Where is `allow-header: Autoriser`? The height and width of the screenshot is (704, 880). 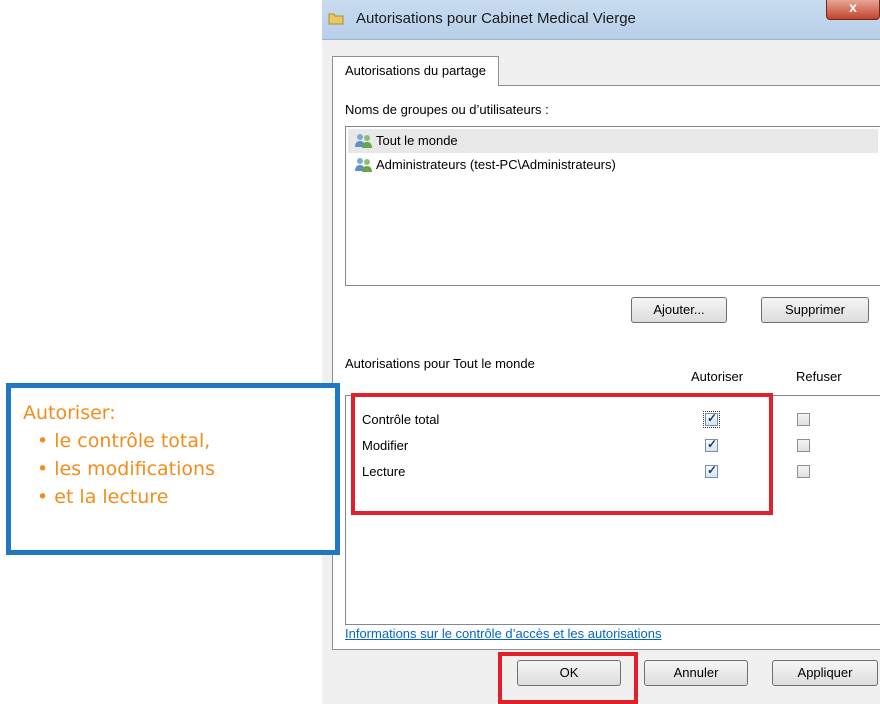
allow-header: Autoriser is located at coordinates (717, 376).